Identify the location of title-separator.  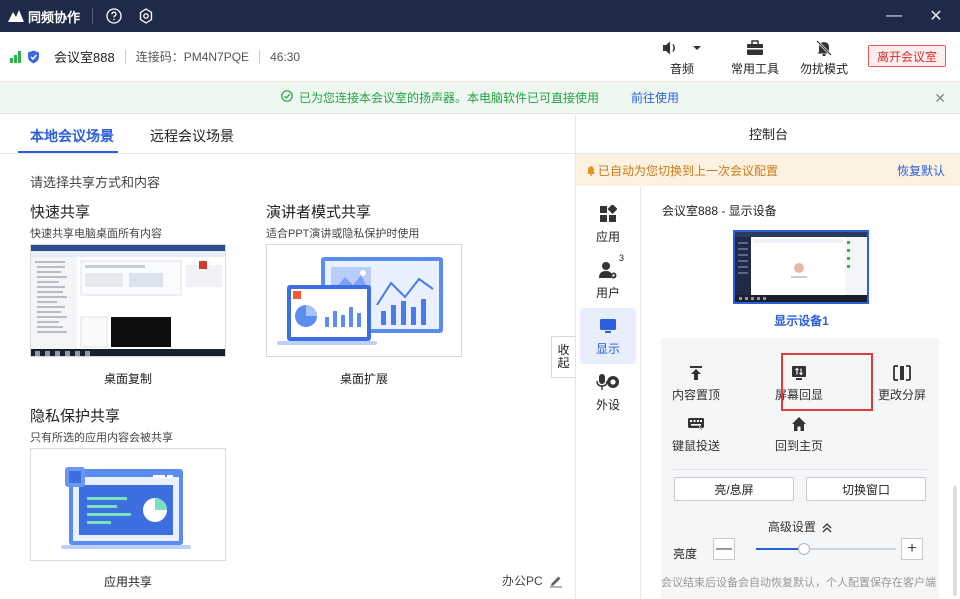
(93, 16).